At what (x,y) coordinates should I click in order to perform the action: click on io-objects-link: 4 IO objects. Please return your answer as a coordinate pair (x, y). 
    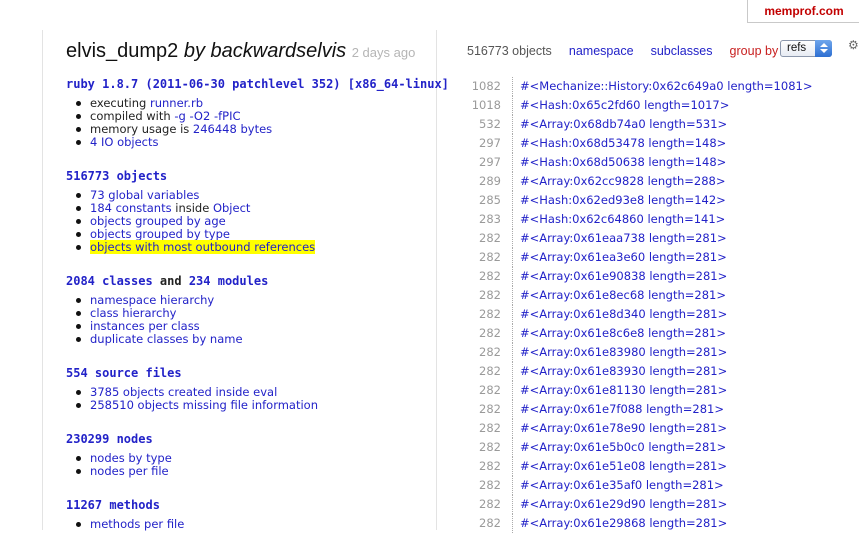
    Looking at the image, I should click on (124, 142).